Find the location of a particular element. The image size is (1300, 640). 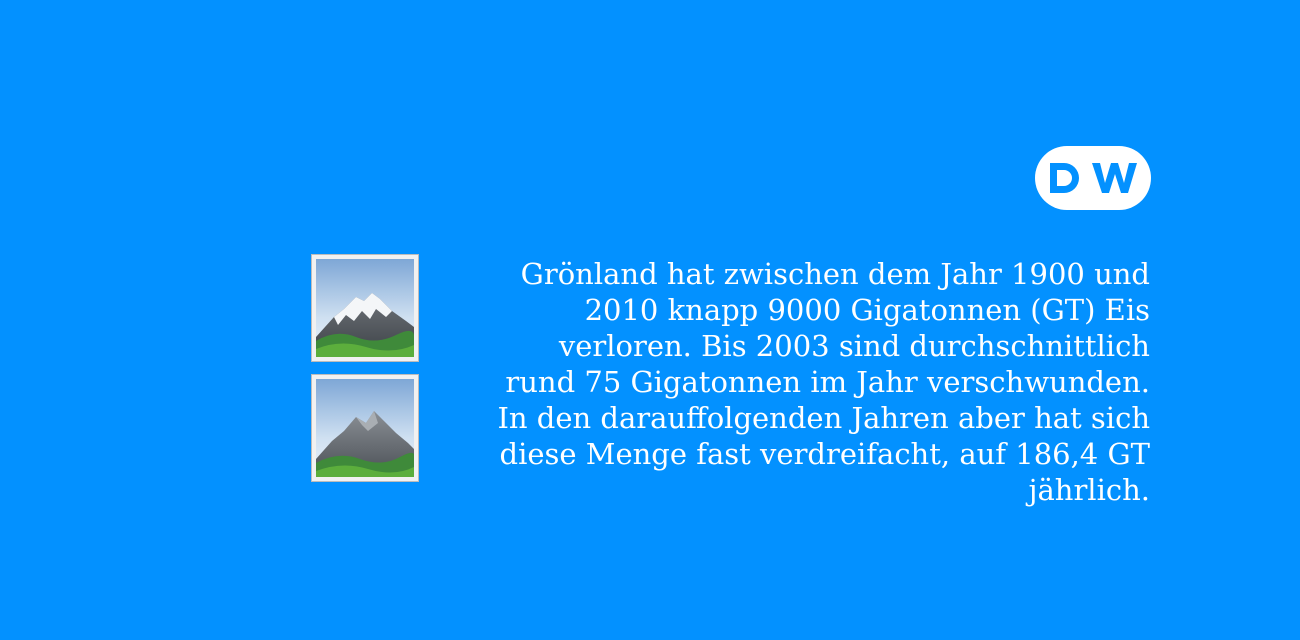

dw-logo-icon is located at coordinates (1093, 178).